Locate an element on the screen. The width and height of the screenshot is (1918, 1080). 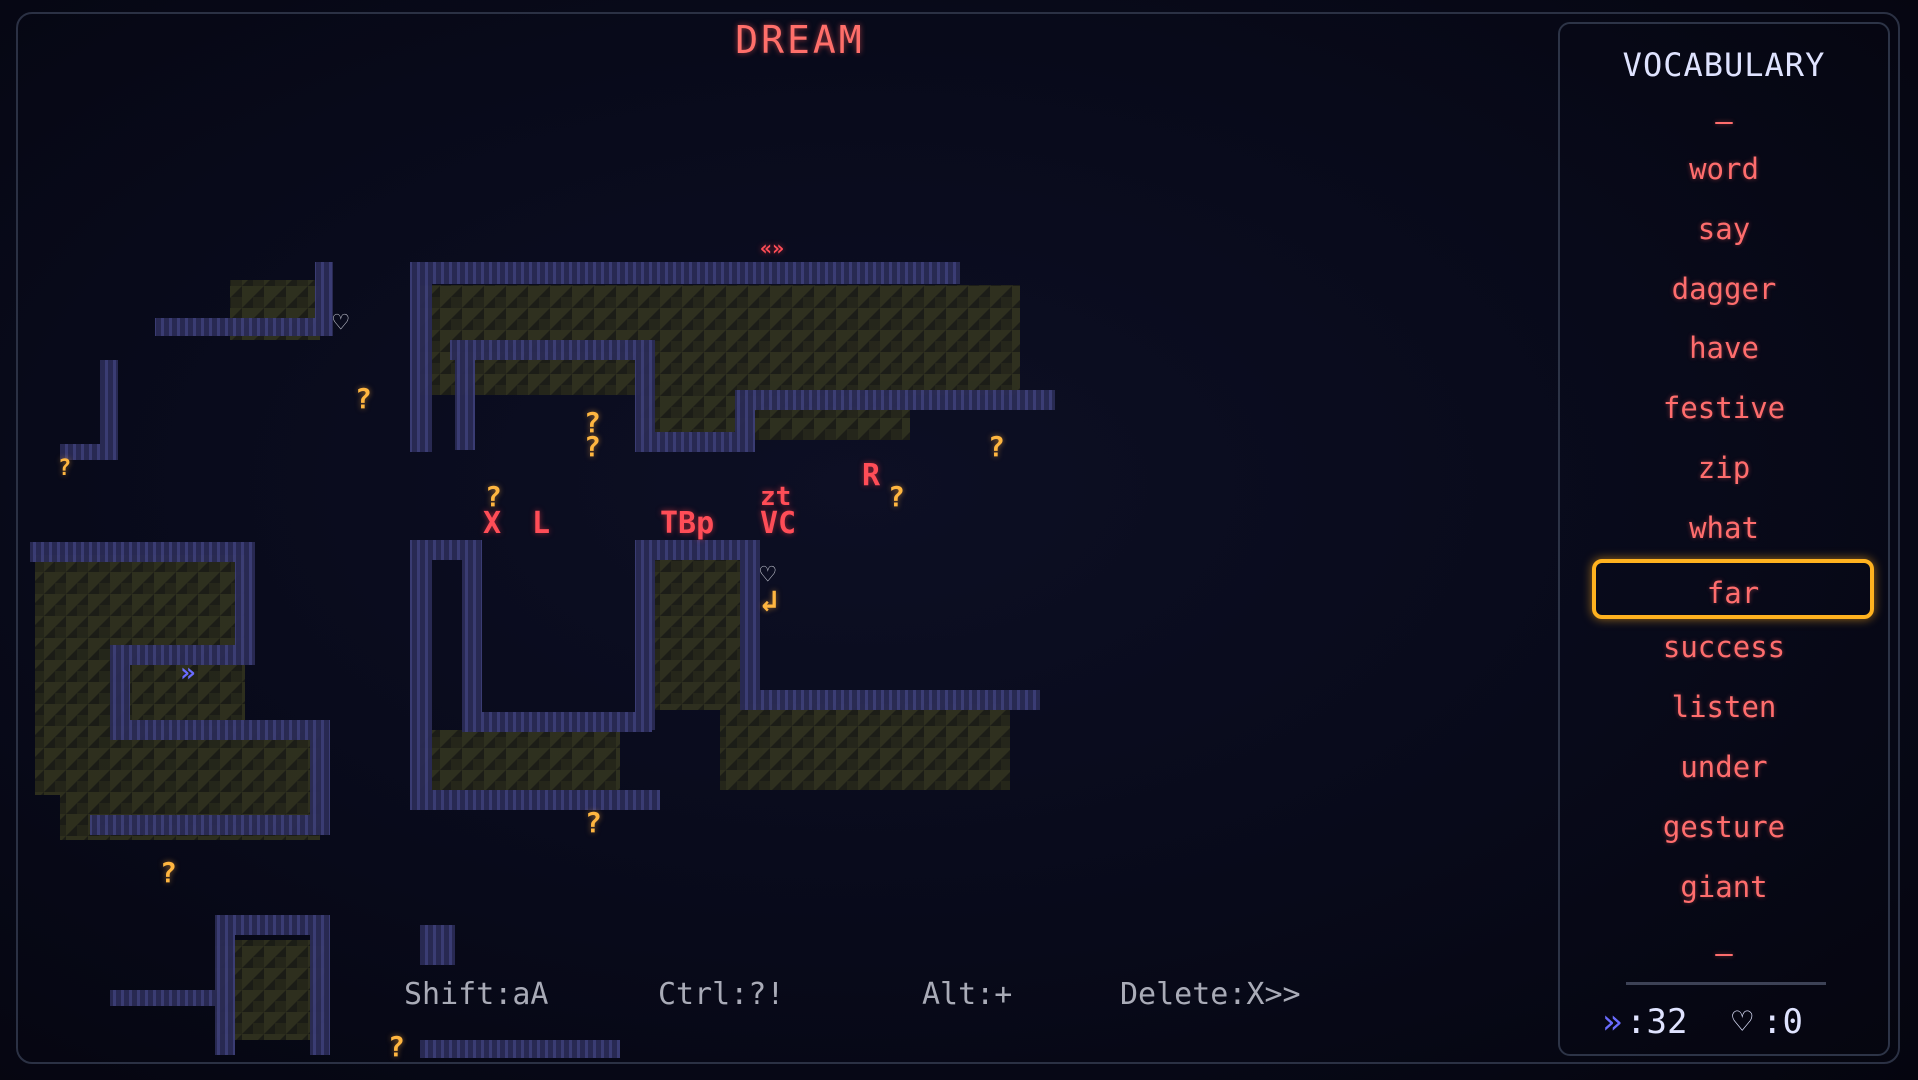
vocab-word: festive is located at coordinates (1724, 408).